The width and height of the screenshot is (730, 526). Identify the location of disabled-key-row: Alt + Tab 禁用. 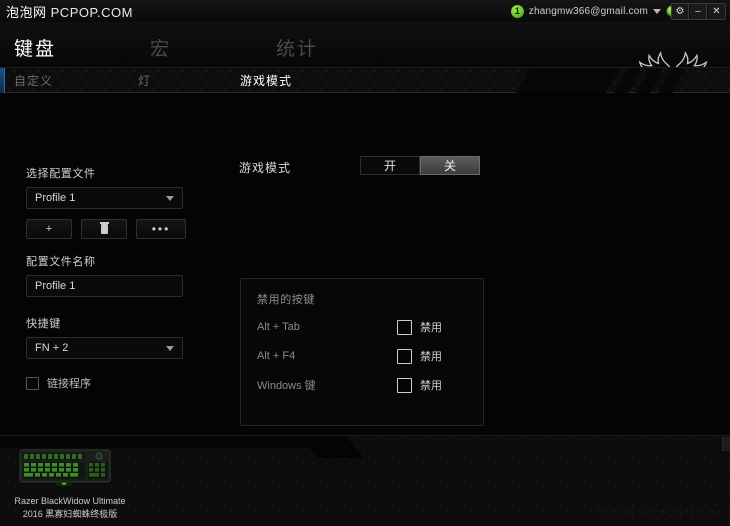
(363, 327).